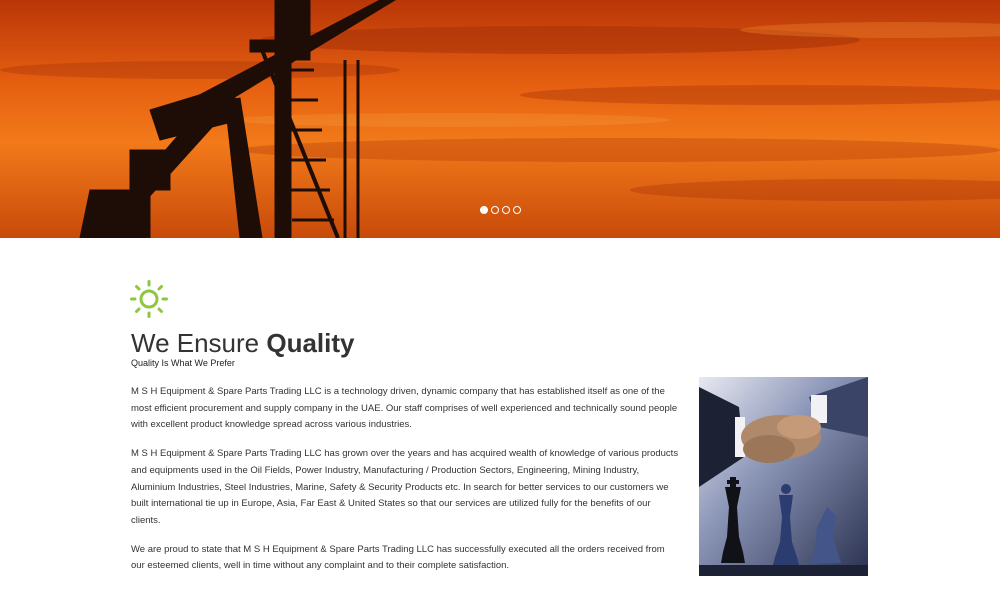 The image size is (1000, 600). What do you see at coordinates (149, 299) in the screenshot?
I see `sun-icon` at bounding box center [149, 299].